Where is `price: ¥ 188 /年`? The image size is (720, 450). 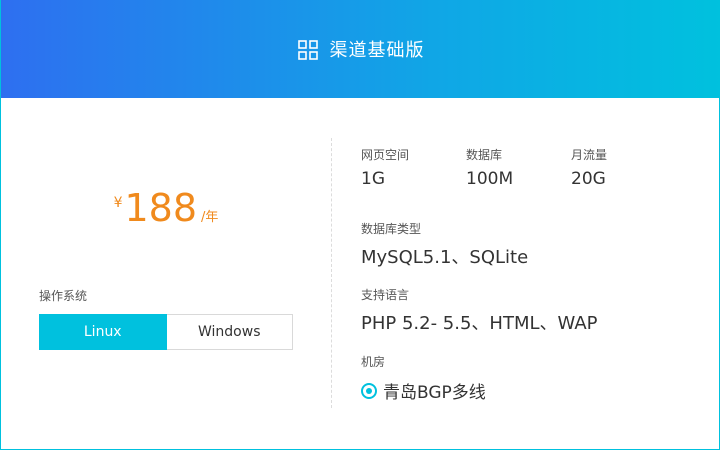
price: ¥ 188 /年 is located at coordinates (166, 208).